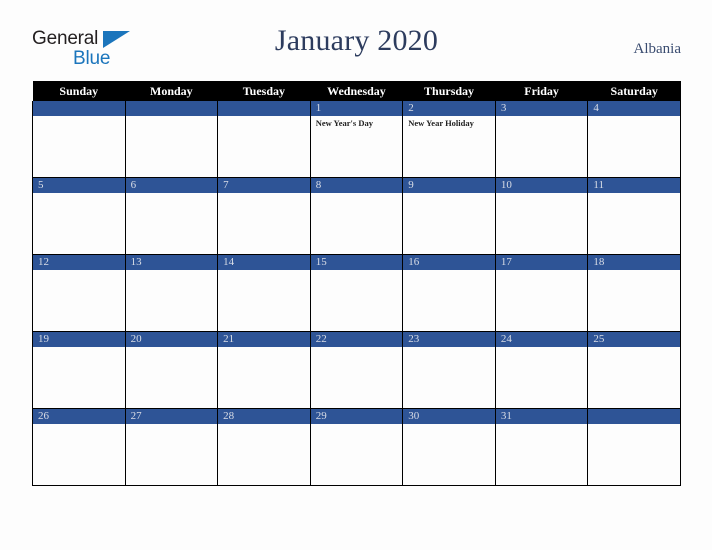 The width and height of the screenshot is (712, 550). What do you see at coordinates (634, 108) in the screenshot?
I see `day-number: 4` at bounding box center [634, 108].